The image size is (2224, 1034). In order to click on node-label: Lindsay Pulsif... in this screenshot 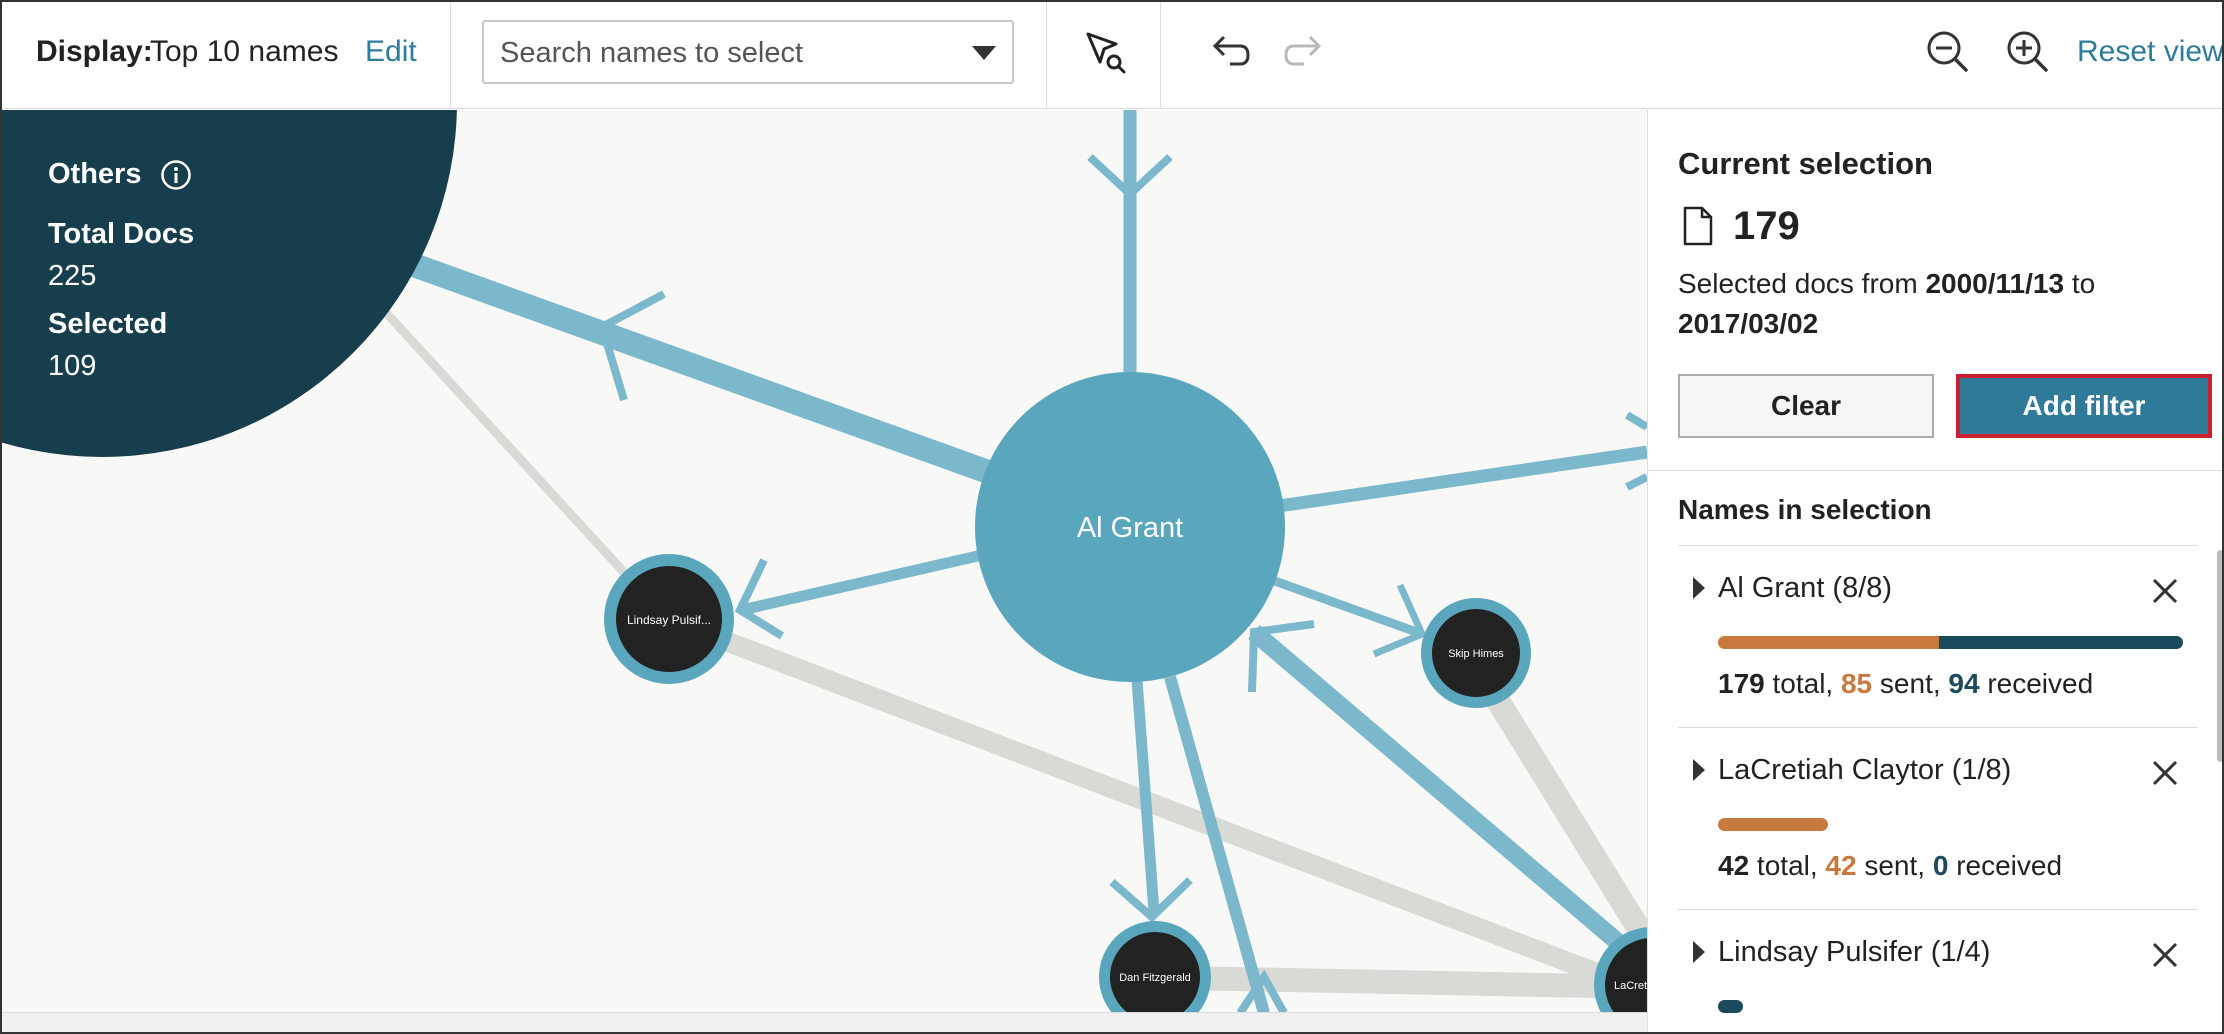, I will do `click(669, 620)`.